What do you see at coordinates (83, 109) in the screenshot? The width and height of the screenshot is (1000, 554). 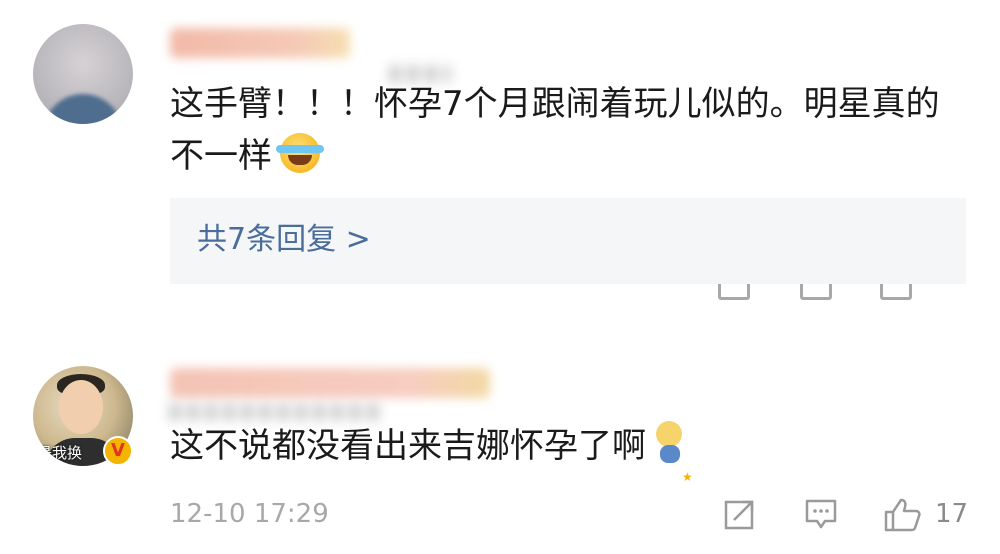 I see `avatar-image` at bounding box center [83, 109].